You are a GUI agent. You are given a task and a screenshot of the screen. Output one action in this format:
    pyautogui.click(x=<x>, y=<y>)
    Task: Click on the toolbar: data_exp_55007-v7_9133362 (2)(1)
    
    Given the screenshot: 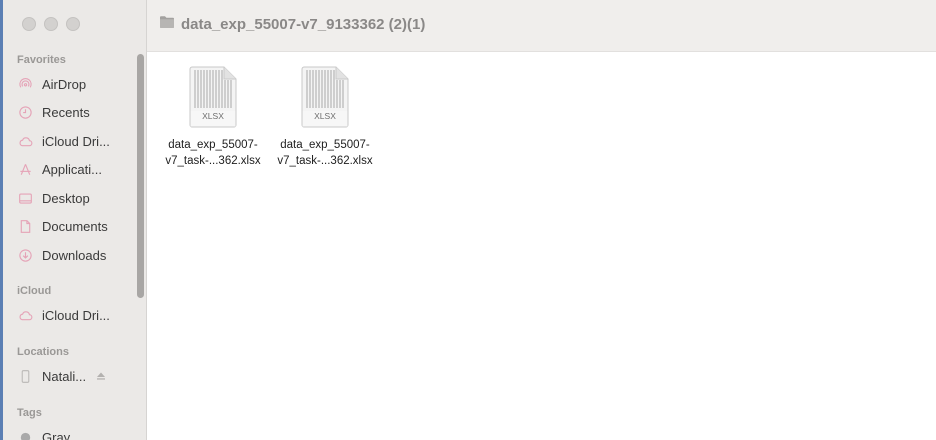 What is the action you would take?
    pyautogui.click(x=541, y=26)
    